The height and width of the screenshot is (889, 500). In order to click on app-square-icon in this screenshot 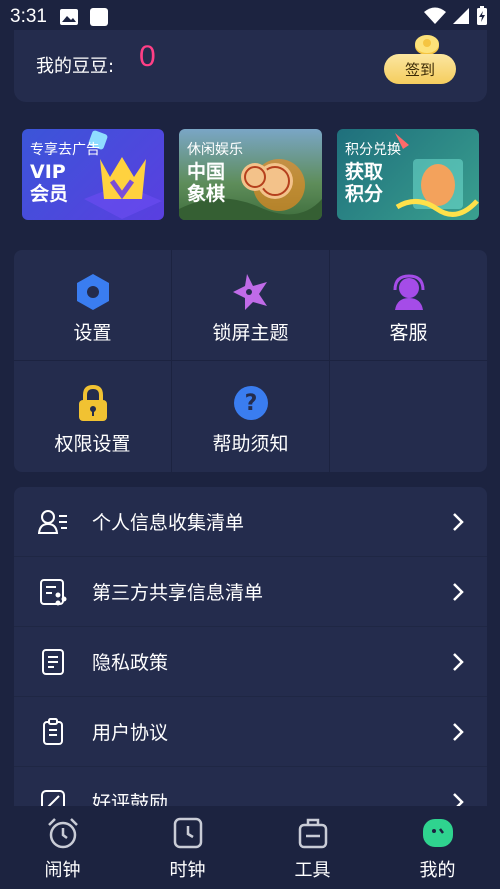, I will do `click(98, 17)`.